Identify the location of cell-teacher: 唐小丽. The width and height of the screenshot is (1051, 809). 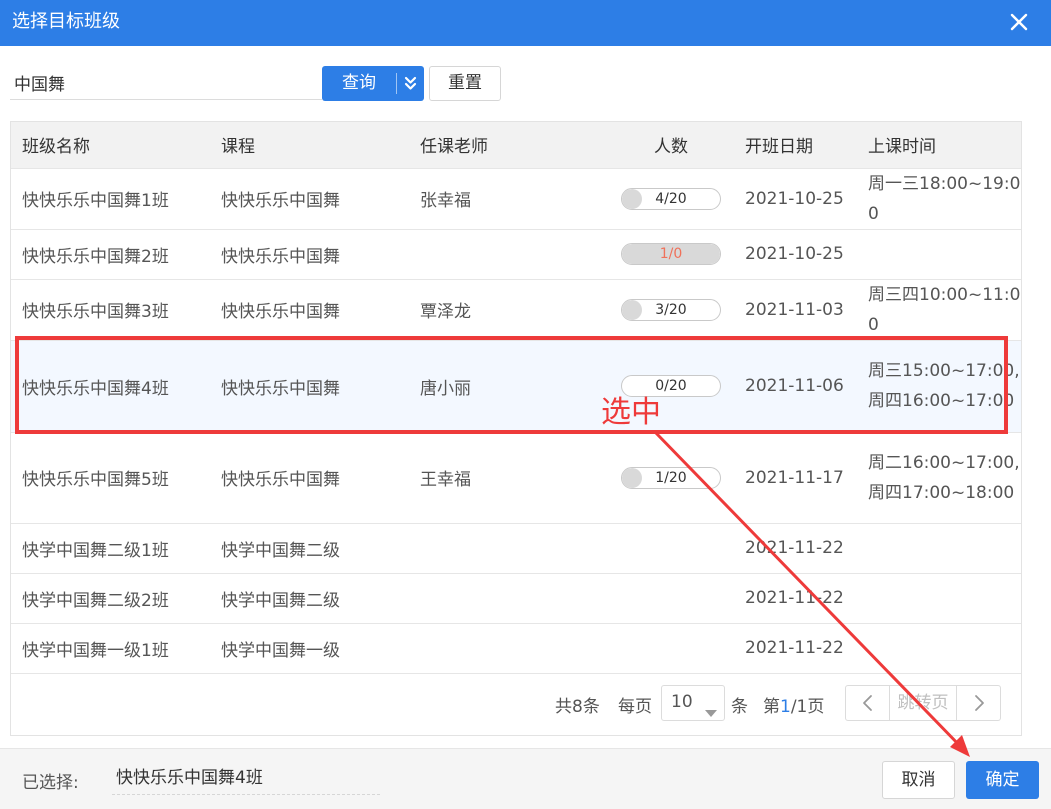
(509, 386).